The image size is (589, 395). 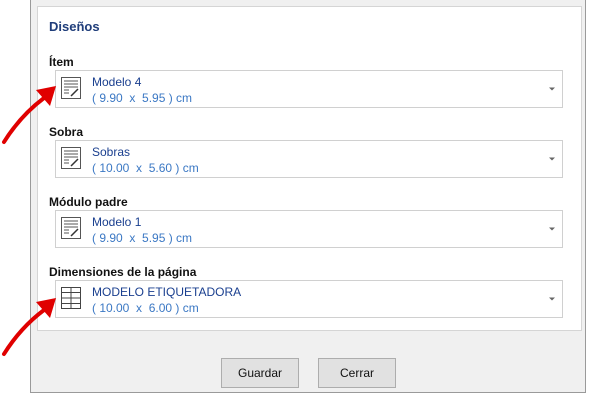 What do you see at coordinates (123, 272) in the screenshot?
I see `page-dimensions-label: Dimensiones de la página` at bounding box center [123, 272].